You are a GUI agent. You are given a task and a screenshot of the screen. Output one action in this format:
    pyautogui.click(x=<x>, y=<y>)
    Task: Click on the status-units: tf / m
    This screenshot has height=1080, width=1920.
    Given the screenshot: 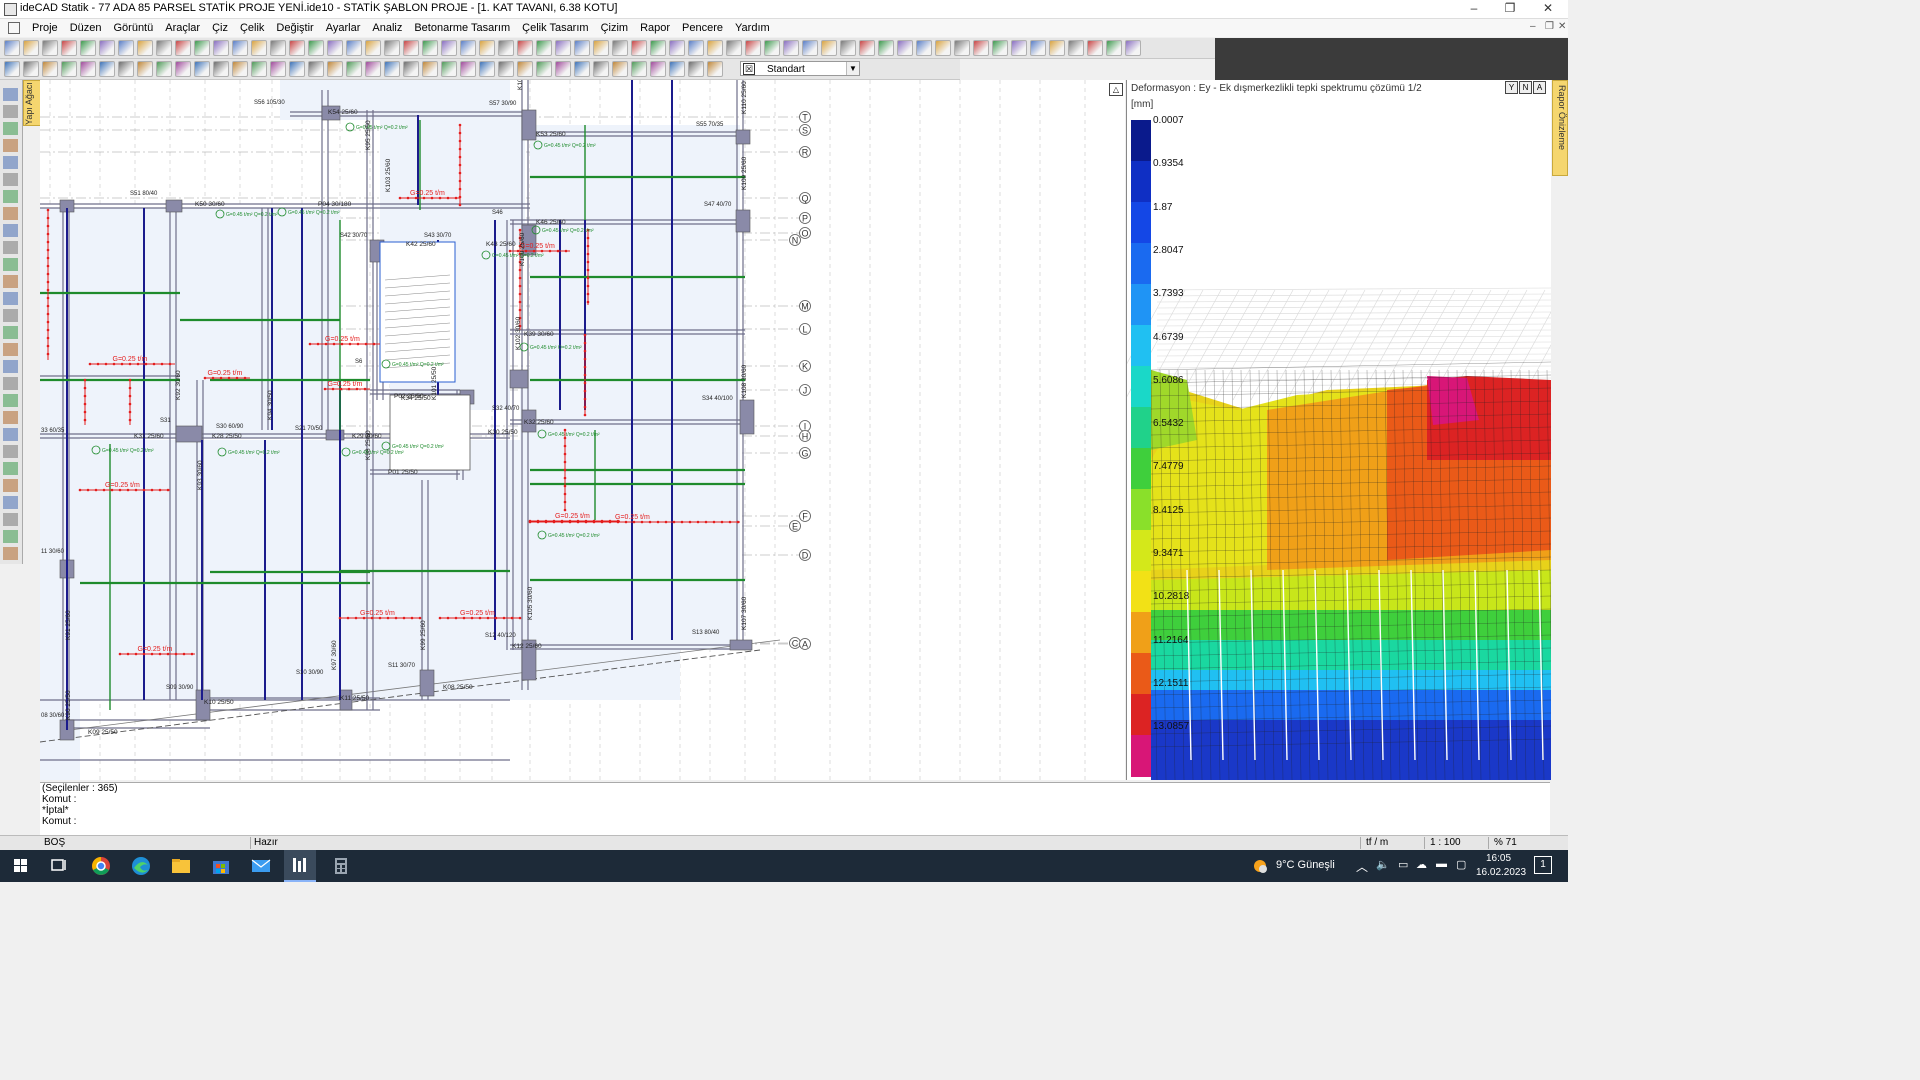 What is the action you would take?
    pyautogui.click(x=1377, y=842)
    